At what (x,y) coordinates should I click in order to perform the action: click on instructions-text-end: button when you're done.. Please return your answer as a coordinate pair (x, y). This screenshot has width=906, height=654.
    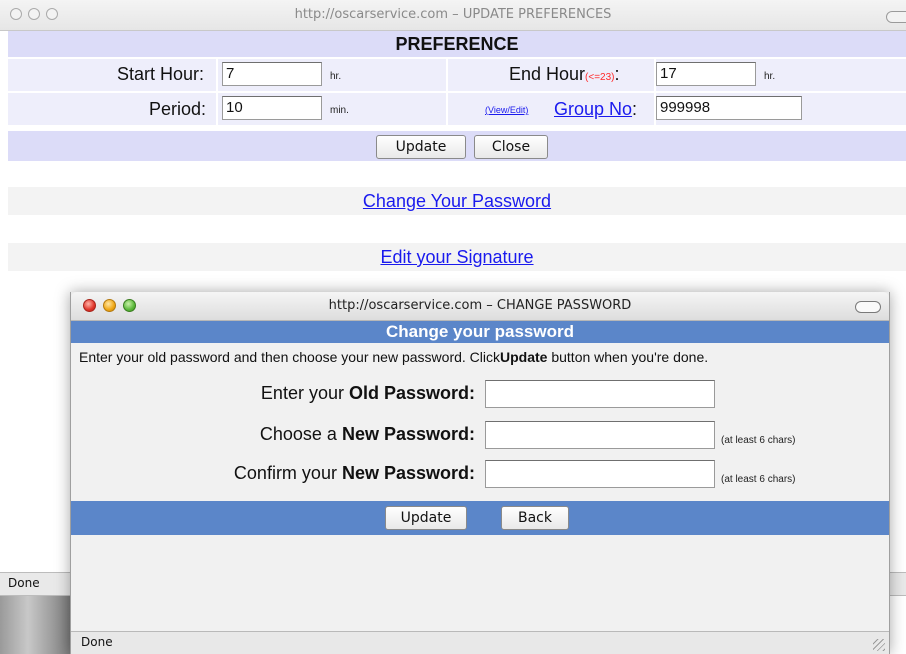
    Looking at the image, I should click on (628, 357).